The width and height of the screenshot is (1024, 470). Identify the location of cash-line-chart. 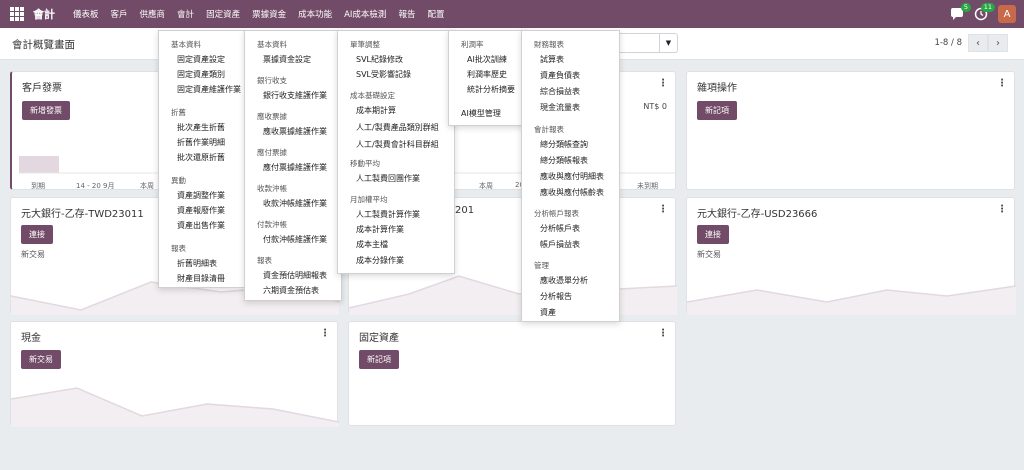
(175, 407).